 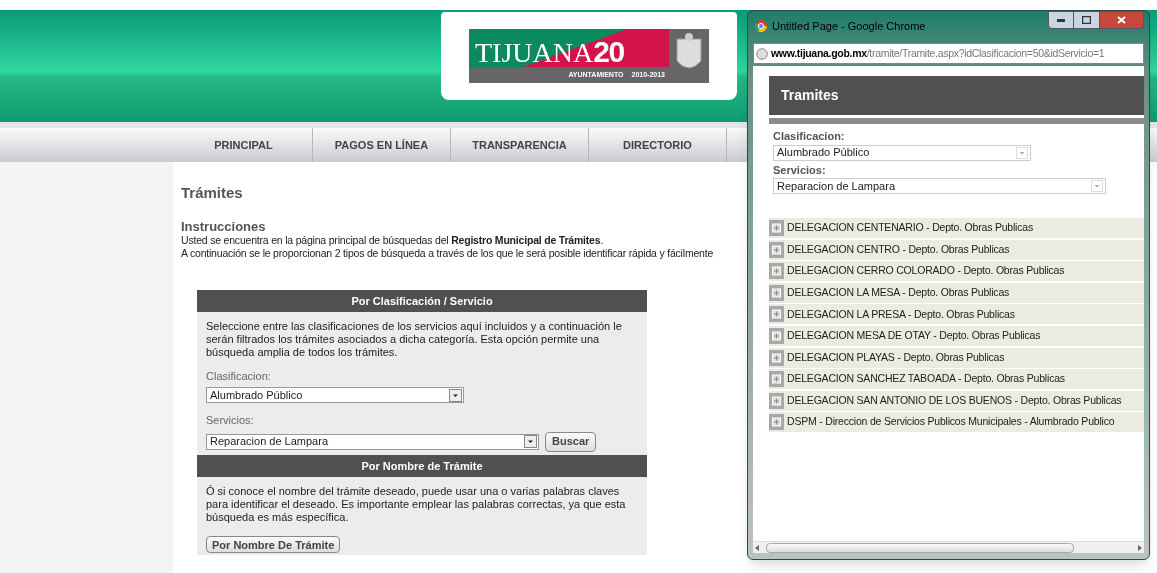 I want to click on search-button: Buscar, so click(x=571, y=441).